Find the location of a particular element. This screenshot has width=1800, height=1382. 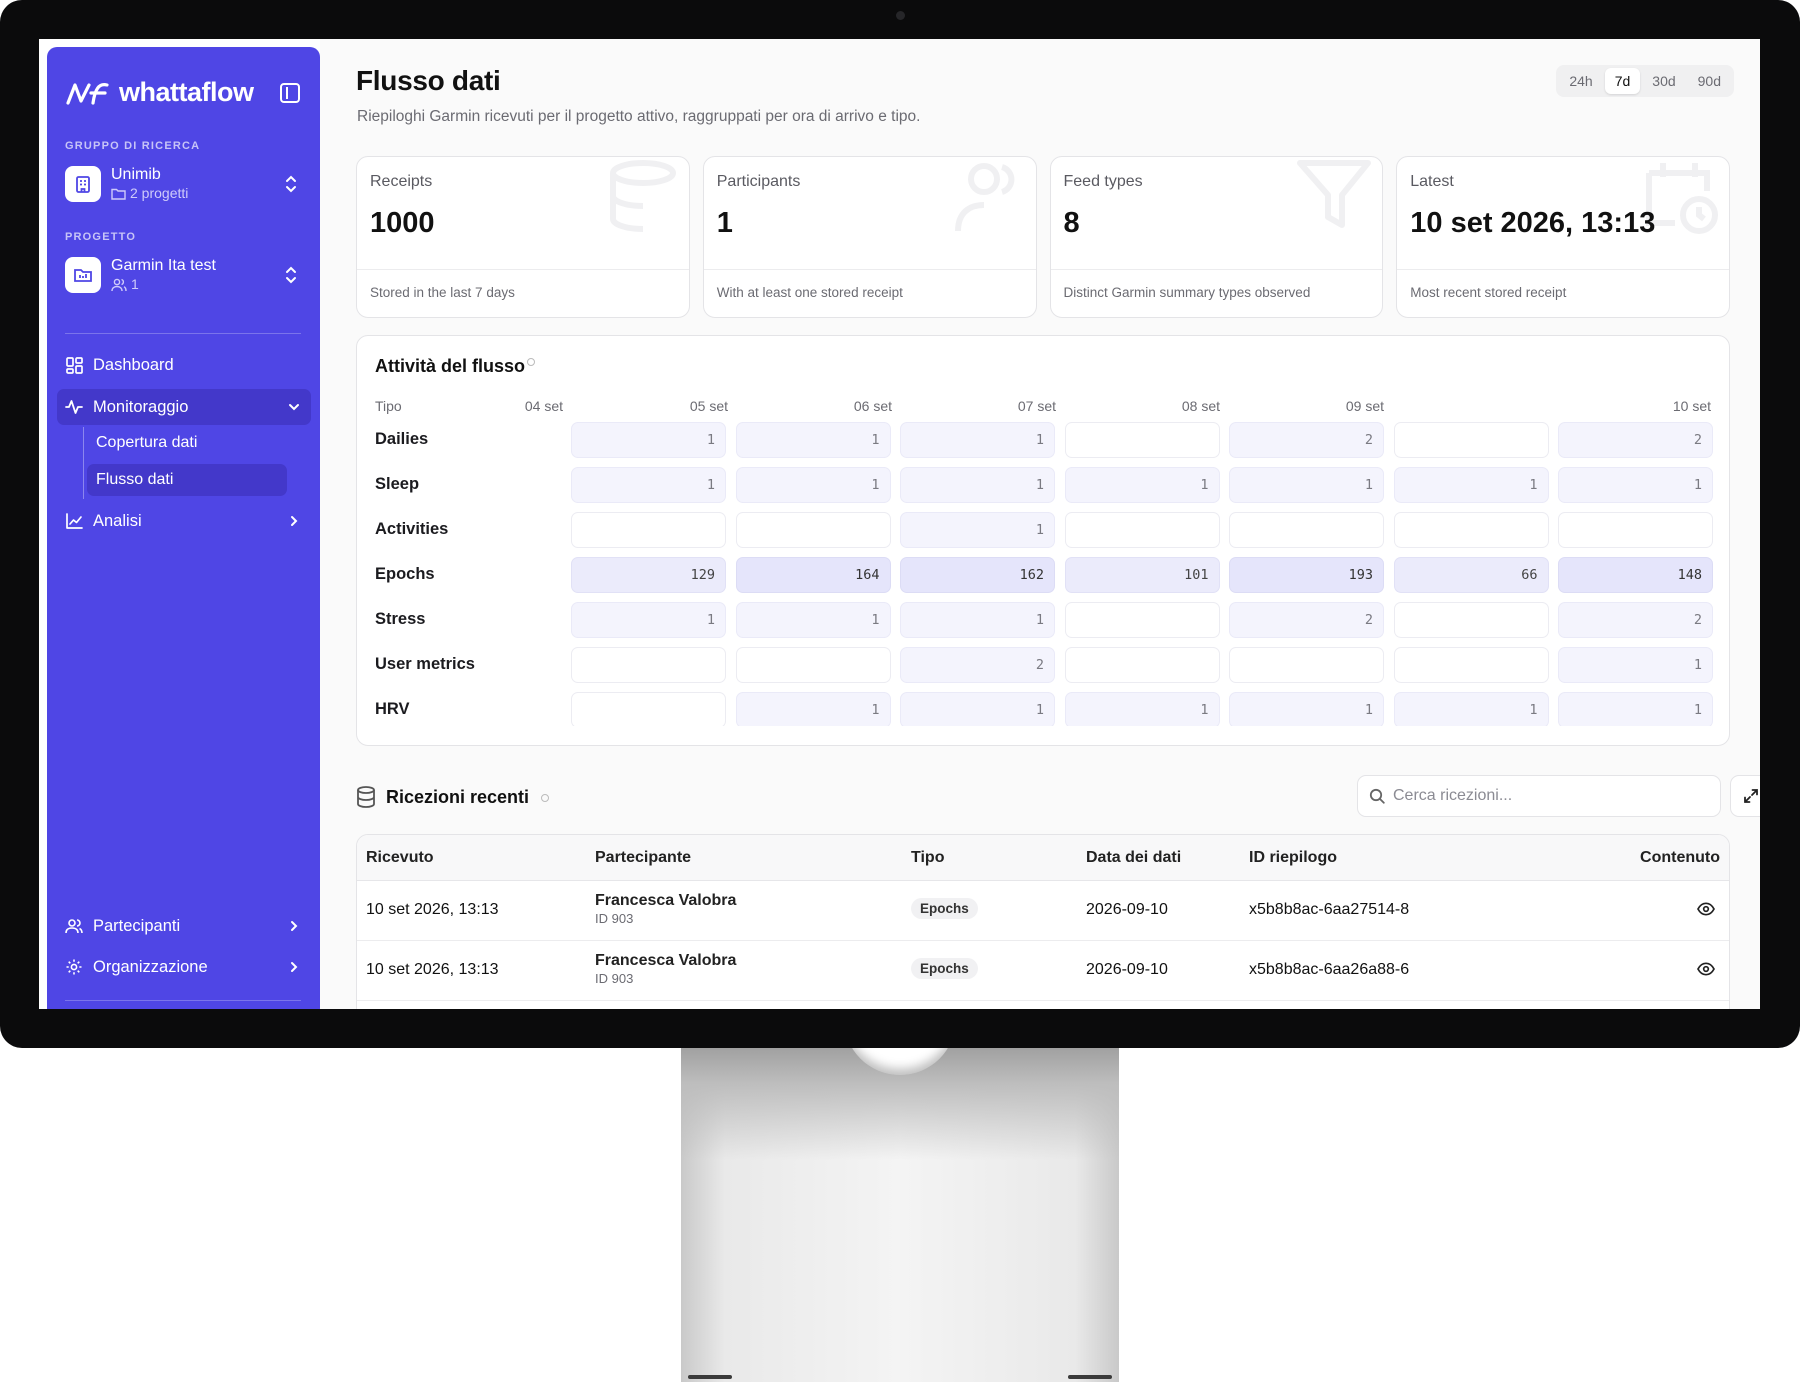

expand-button is located at coordinates (1745, 796).